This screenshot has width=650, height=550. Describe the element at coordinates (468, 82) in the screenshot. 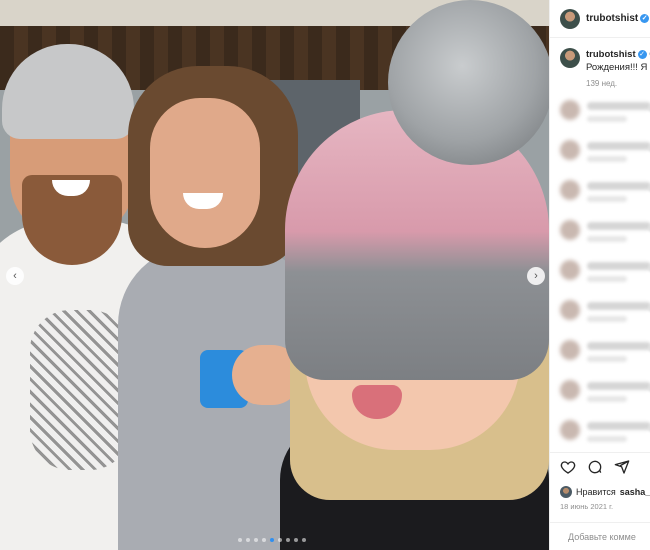

I see `child-hat-pompom` at that location.